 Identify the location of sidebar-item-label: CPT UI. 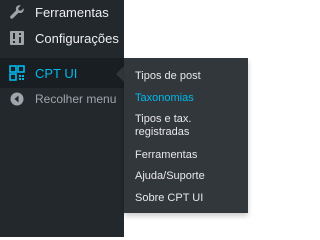
(56, 73).